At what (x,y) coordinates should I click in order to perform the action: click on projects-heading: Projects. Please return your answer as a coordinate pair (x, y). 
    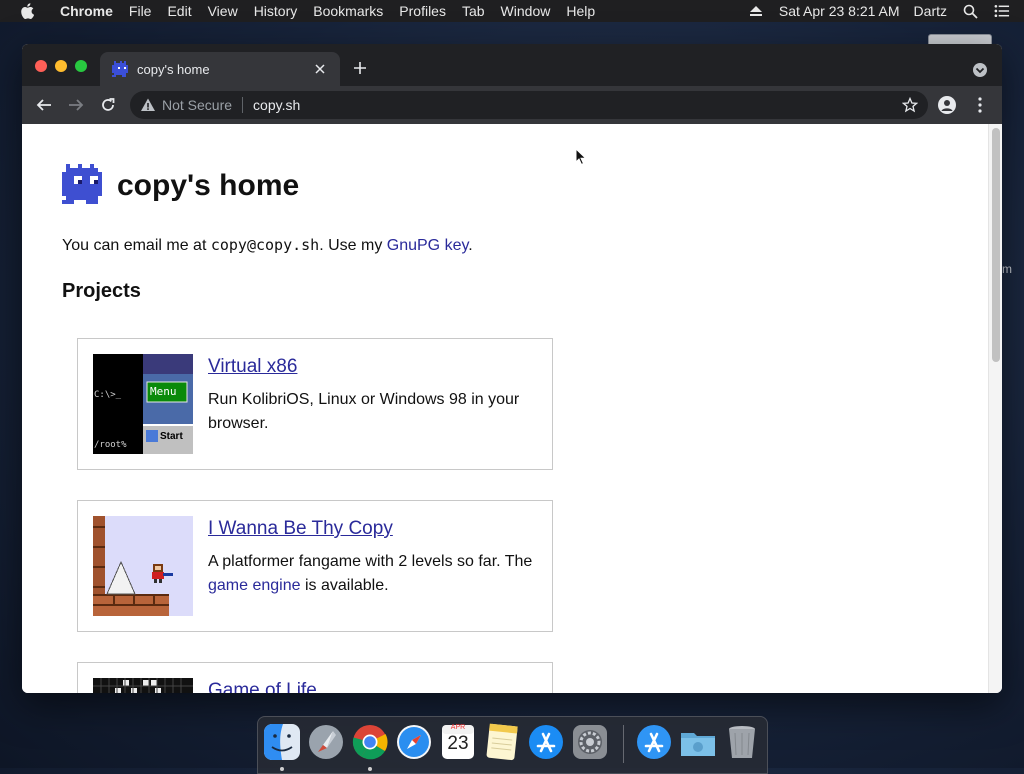
    Looking at the image, I should click on (101, 291).